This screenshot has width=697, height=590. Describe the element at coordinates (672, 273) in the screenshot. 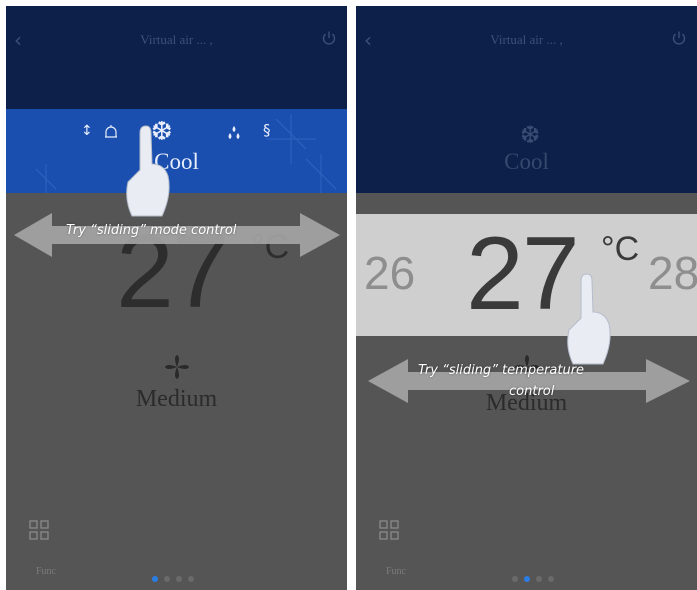

I see `temperature-next: 28` at that location.